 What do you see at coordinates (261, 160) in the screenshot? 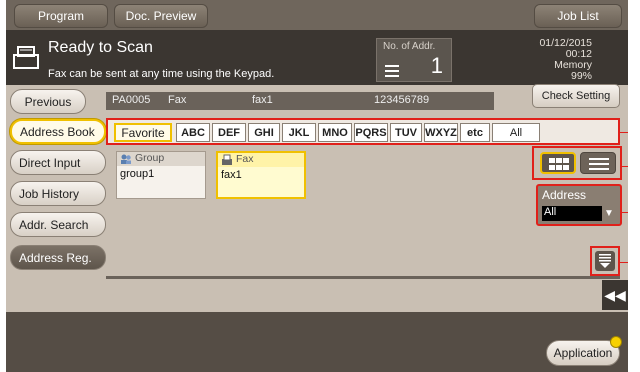
I see `entry-type-header: Fax` at bounding box center [261, 160].